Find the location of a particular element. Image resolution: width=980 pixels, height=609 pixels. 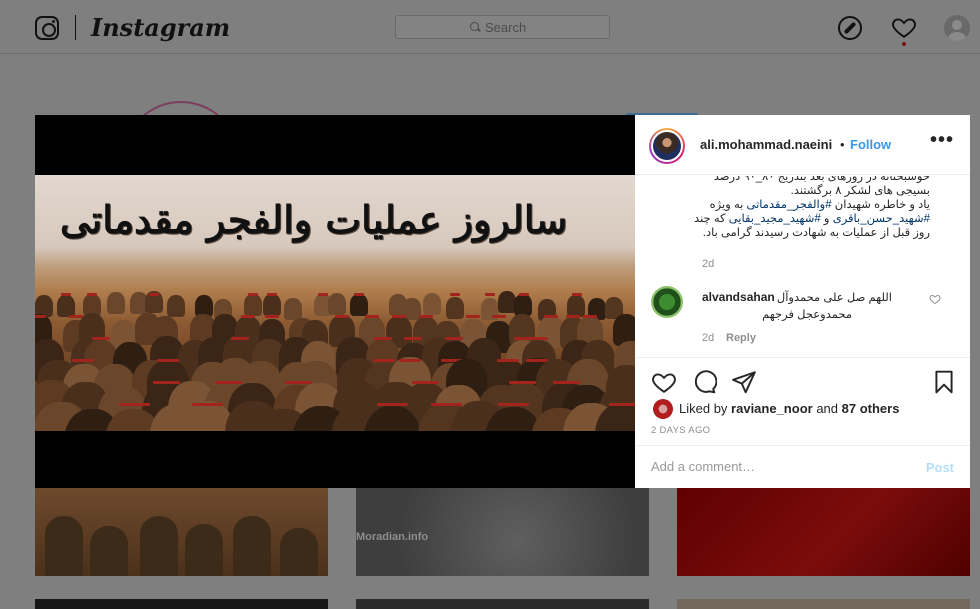

likes-prefix: Liked by is located at coordinates (705, 408).